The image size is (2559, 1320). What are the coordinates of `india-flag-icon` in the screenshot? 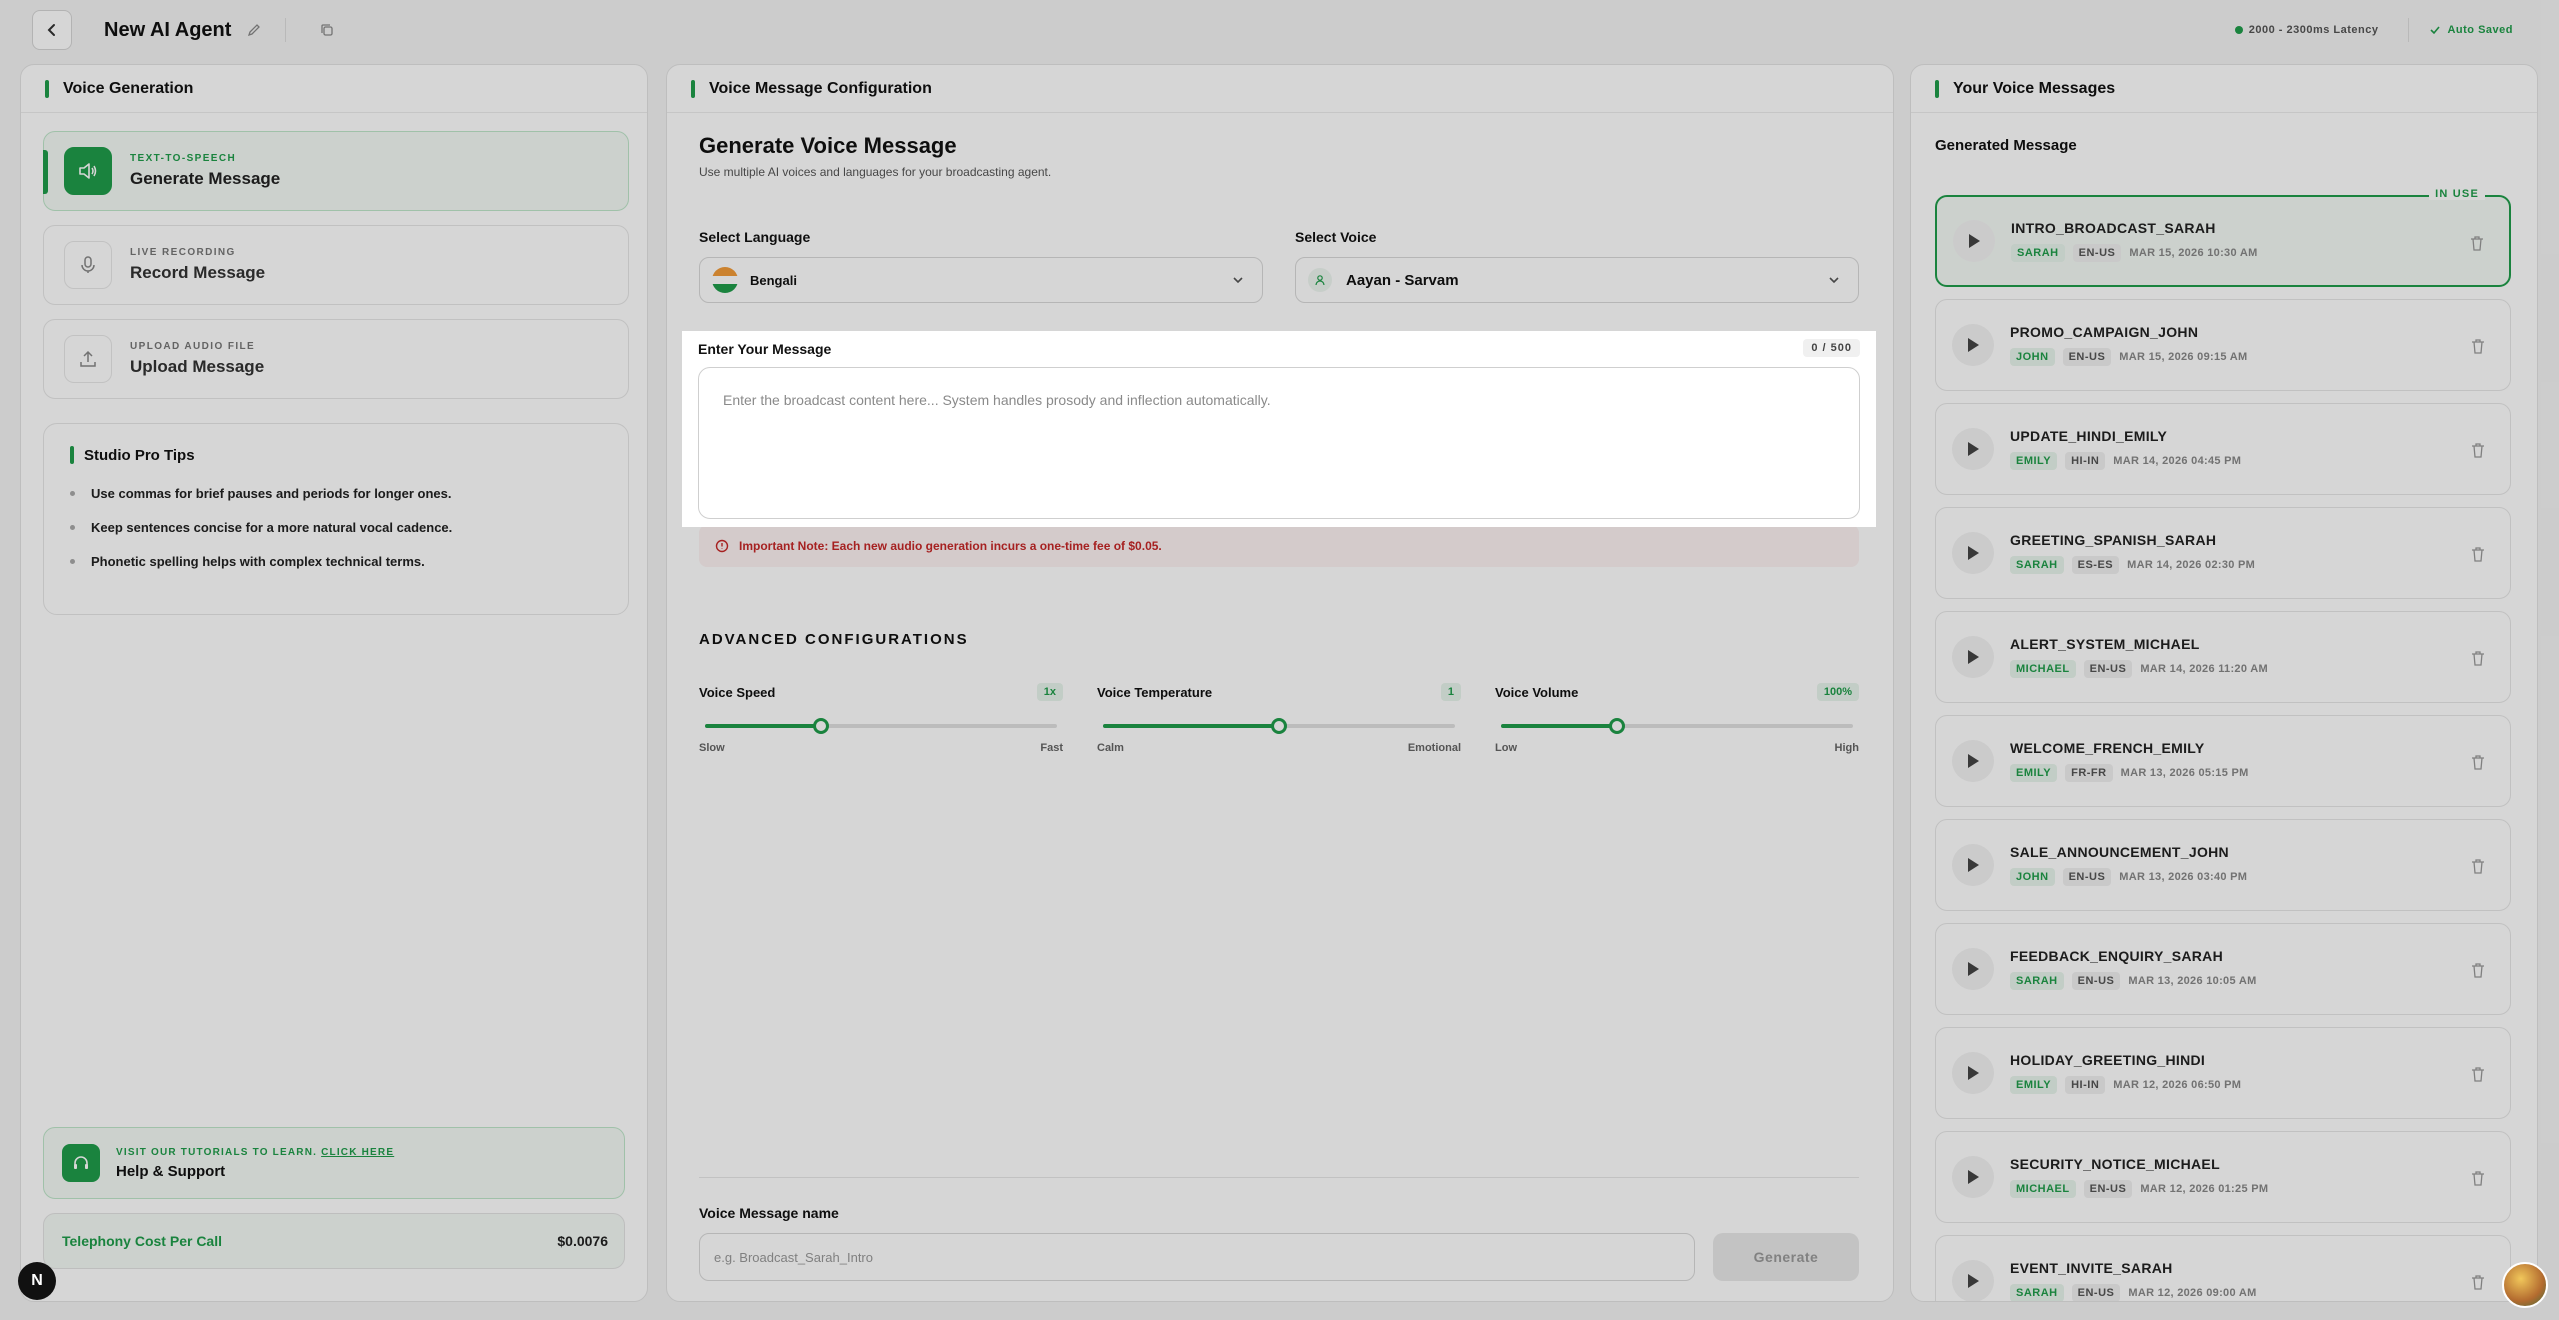 It's located at (725, 280).